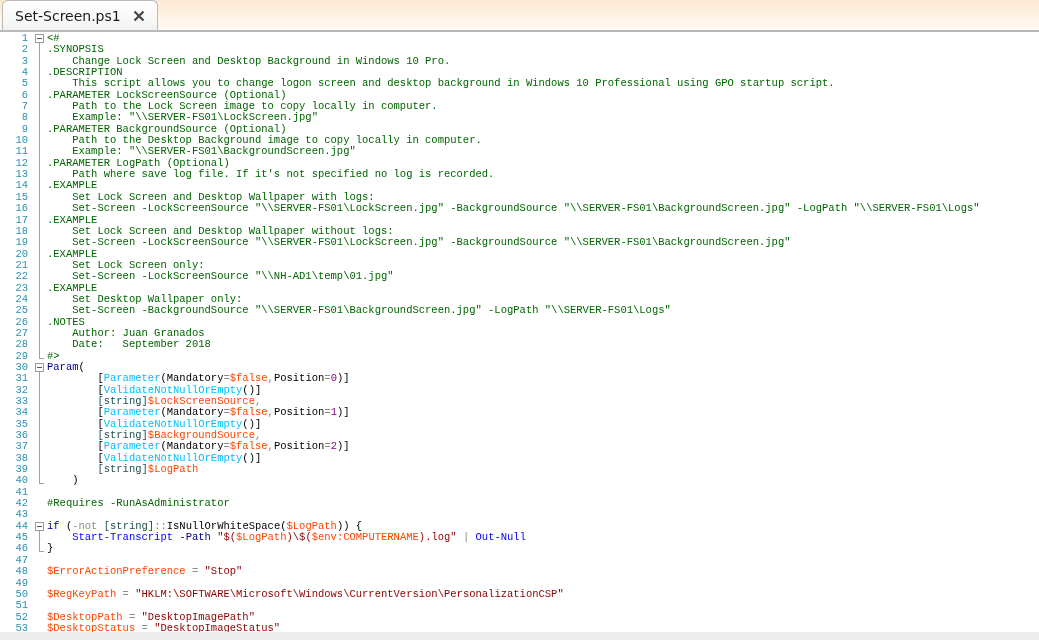 This screenshot has width=1039, height=640. Describe the element at coordinates (24, 73) in the screenshot. I see `line-number: 4` at that location.